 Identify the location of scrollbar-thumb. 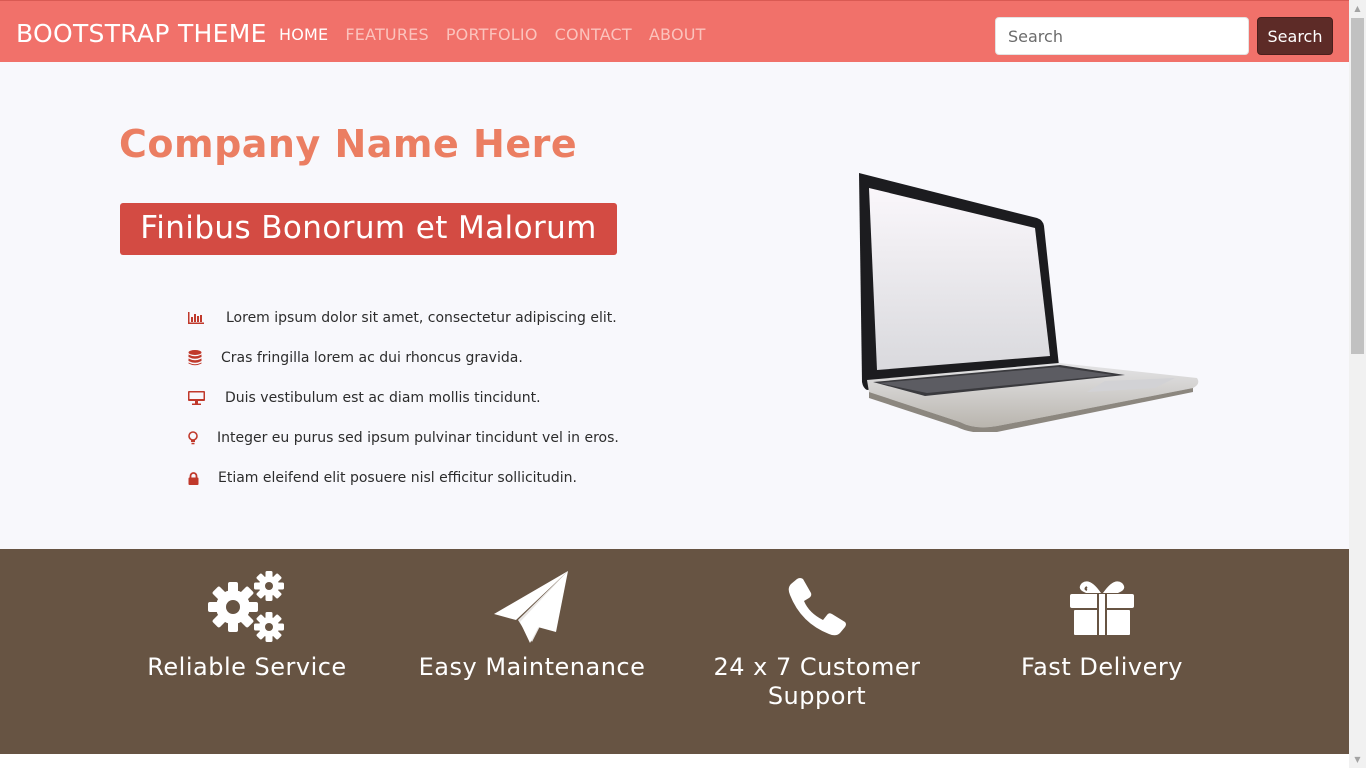
(1357, 186).